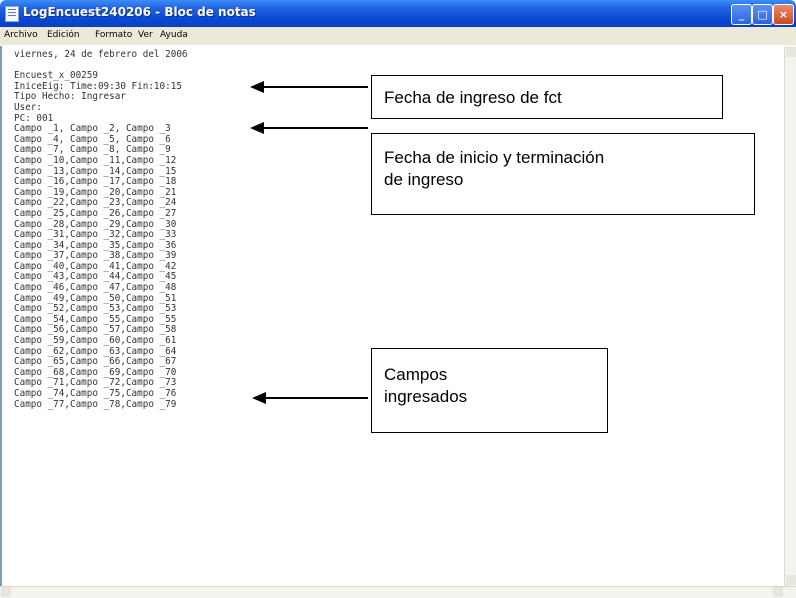 Image resolution: width=796 pixels, height=598 pixels. Describe the element at coordinates (21, 35) in the screenshot. I see `menu-archivo: Archivo` at that location.